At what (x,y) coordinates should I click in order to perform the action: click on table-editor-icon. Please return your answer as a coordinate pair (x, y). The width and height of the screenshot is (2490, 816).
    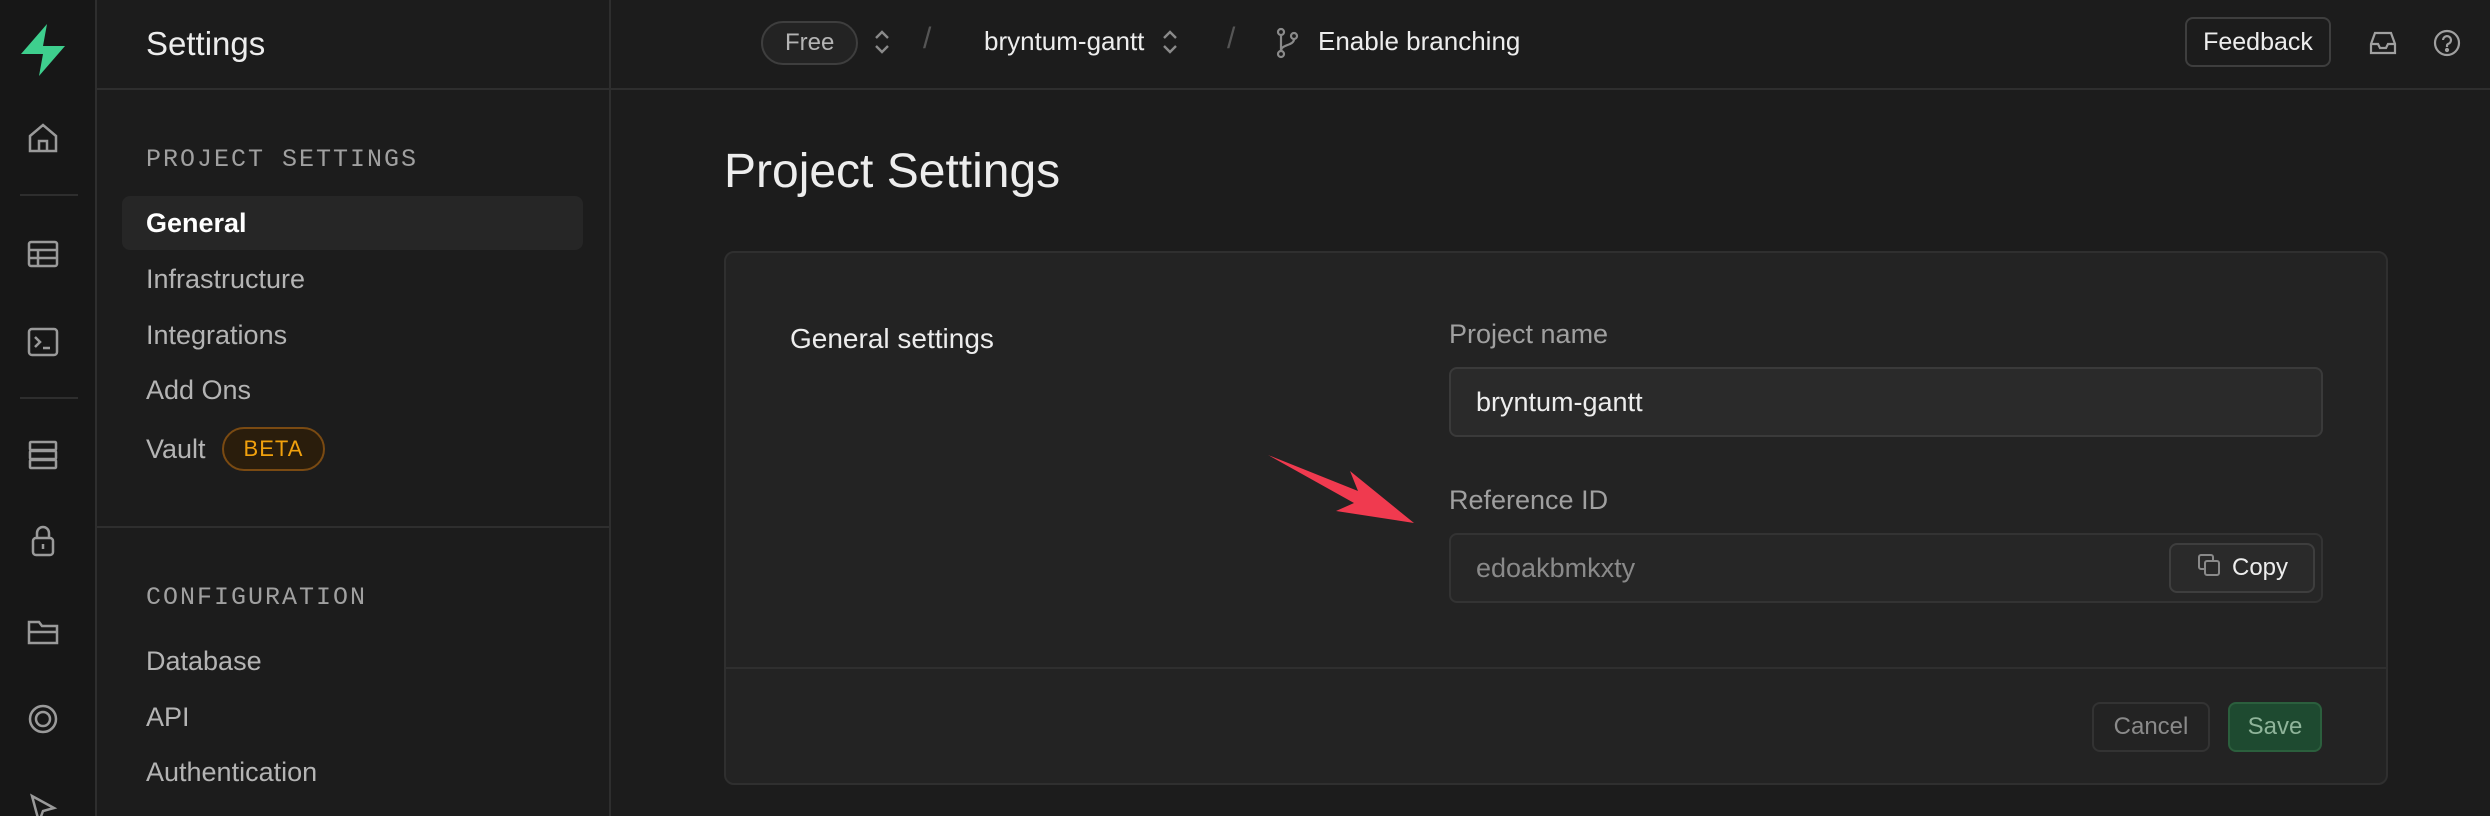
    Looking at the image, I should click on (43, 254).